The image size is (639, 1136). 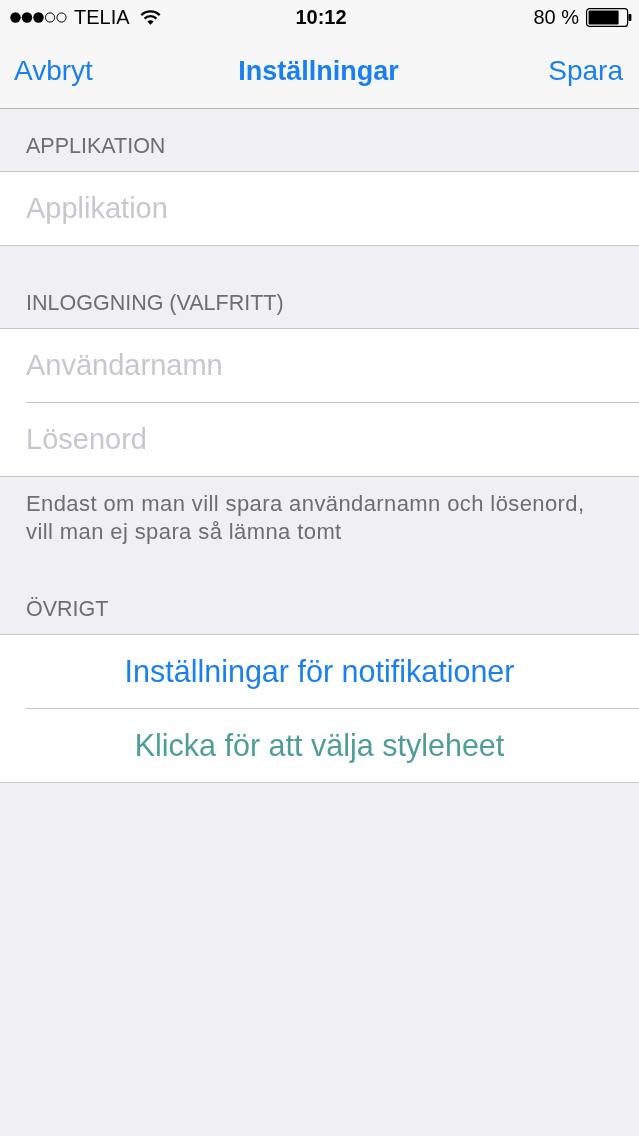 What do you see at coordinates (102, 17) in the screenshot?
I see `carrier-name: TELIA` at bounding box center [102, 17].